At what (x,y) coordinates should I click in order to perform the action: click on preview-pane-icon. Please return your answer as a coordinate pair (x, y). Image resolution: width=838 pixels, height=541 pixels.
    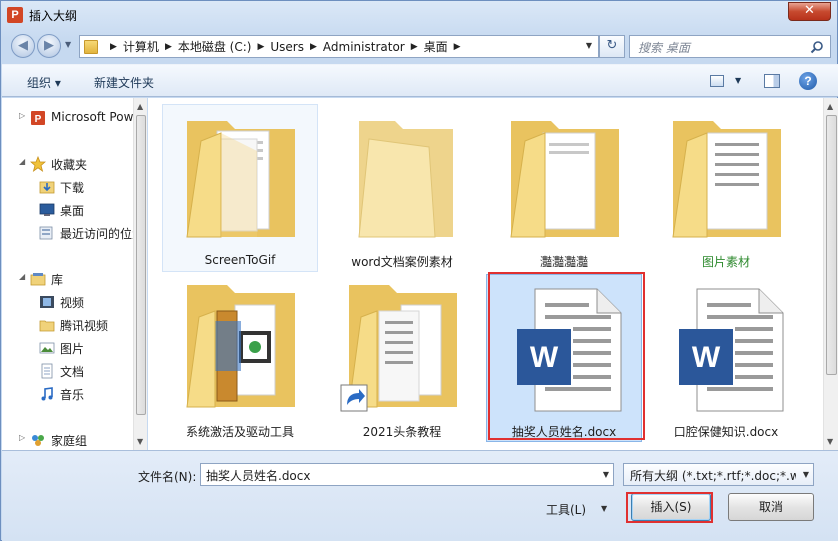
    Looking at the image, I should click on (772, 81).